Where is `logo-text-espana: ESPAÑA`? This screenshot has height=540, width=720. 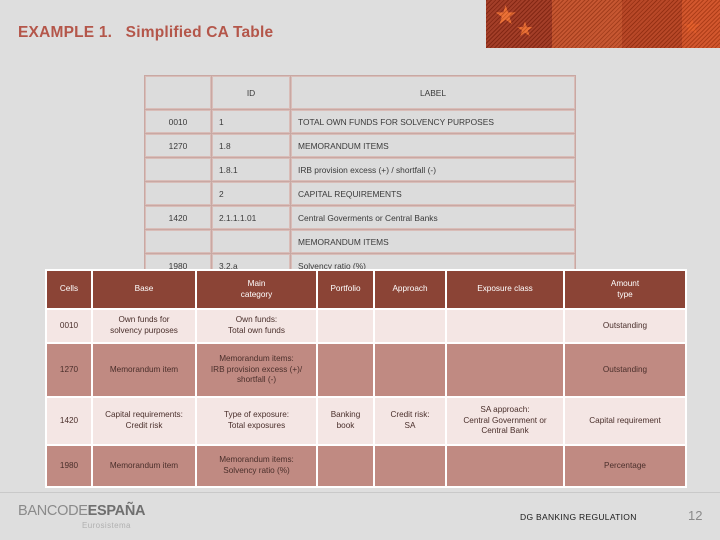
logo-text-espana: ESPAÑA is located at coordinates (116, 511).